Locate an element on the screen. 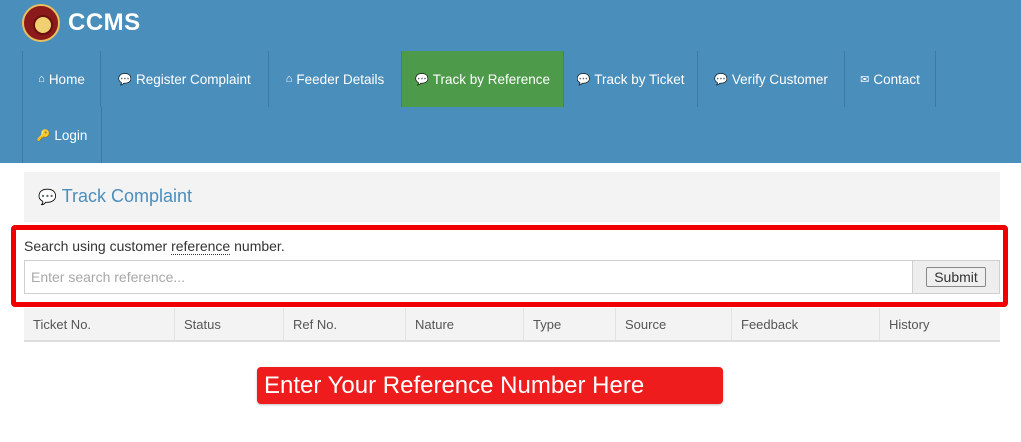 The width and height of the screenshot is (1021, 442). page-title: 💬 Track Complaint is located at coordinates (115, 196).